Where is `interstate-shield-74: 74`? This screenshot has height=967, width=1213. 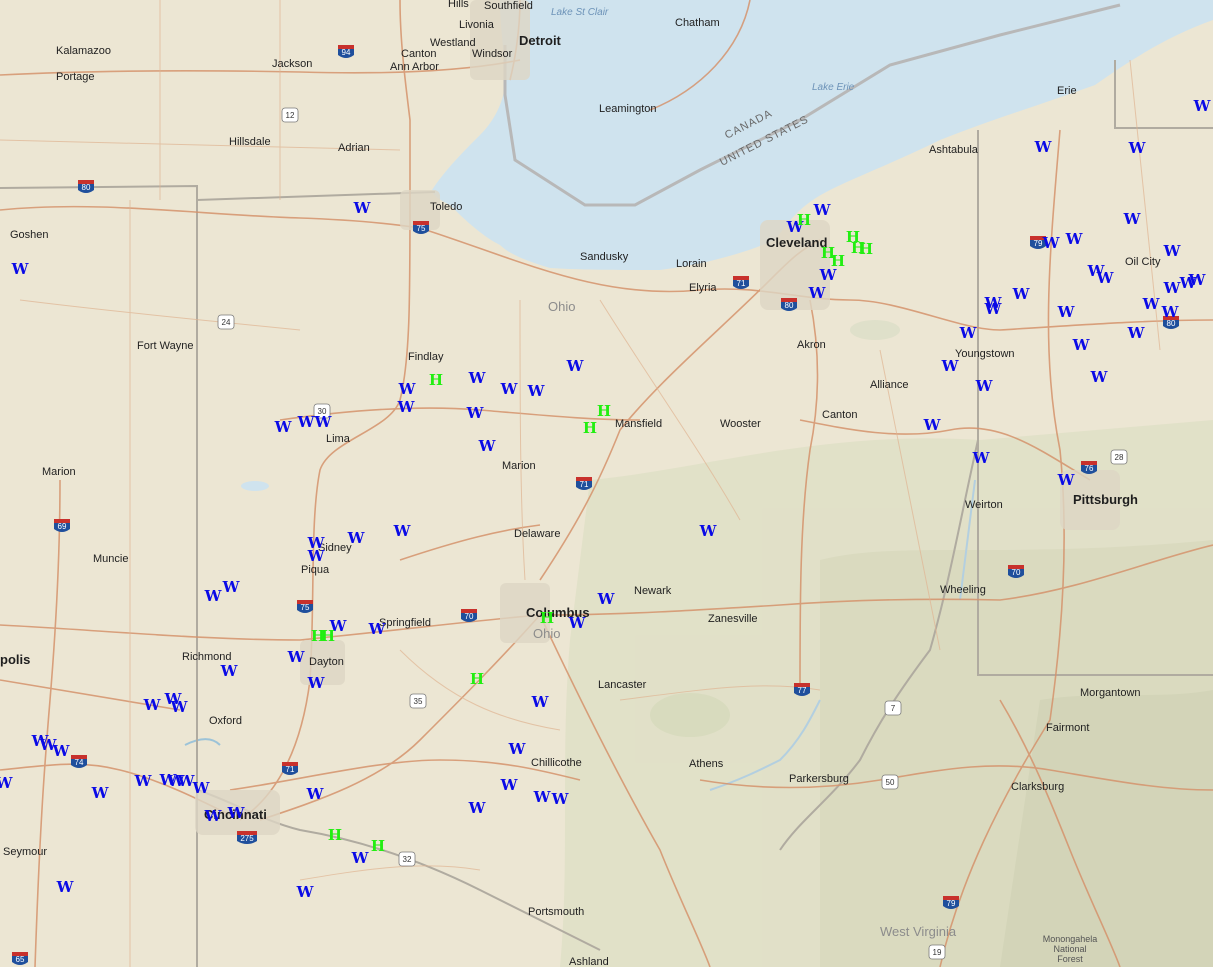 interstate-shield-74: 74 is located at coordinates (79, 761).